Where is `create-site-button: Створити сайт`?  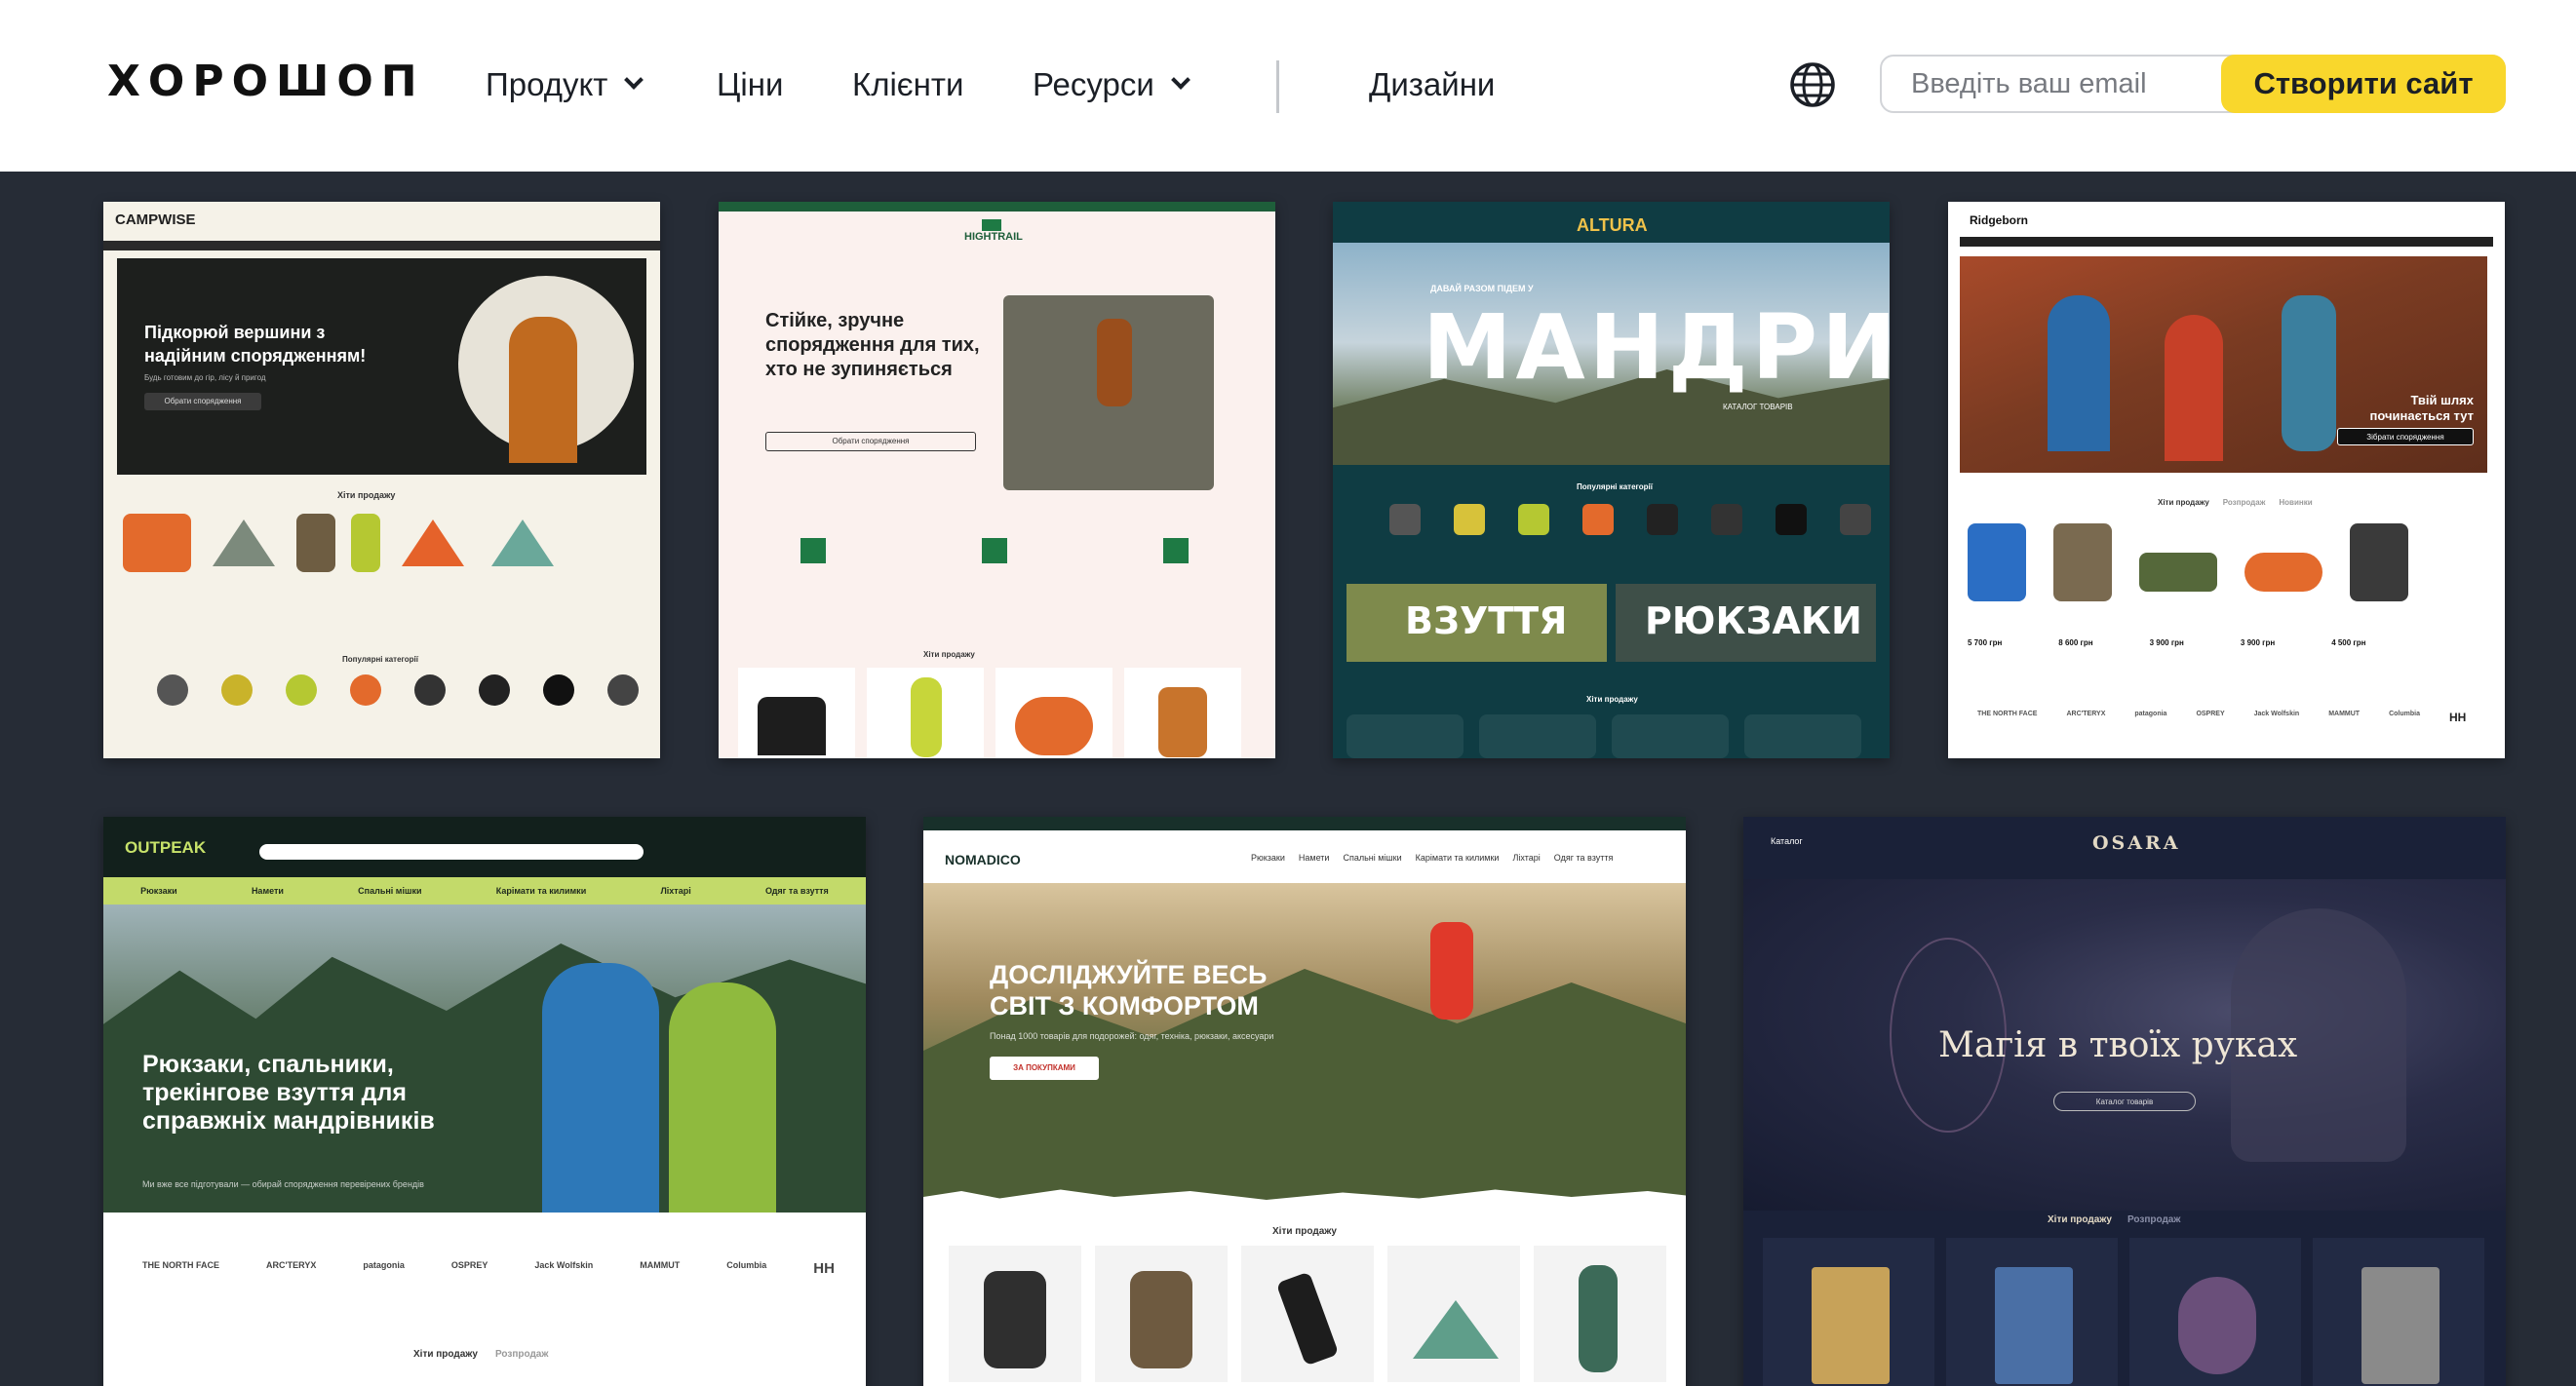
create-site-button: Створити сайт is located at coordinates (2363, 84).